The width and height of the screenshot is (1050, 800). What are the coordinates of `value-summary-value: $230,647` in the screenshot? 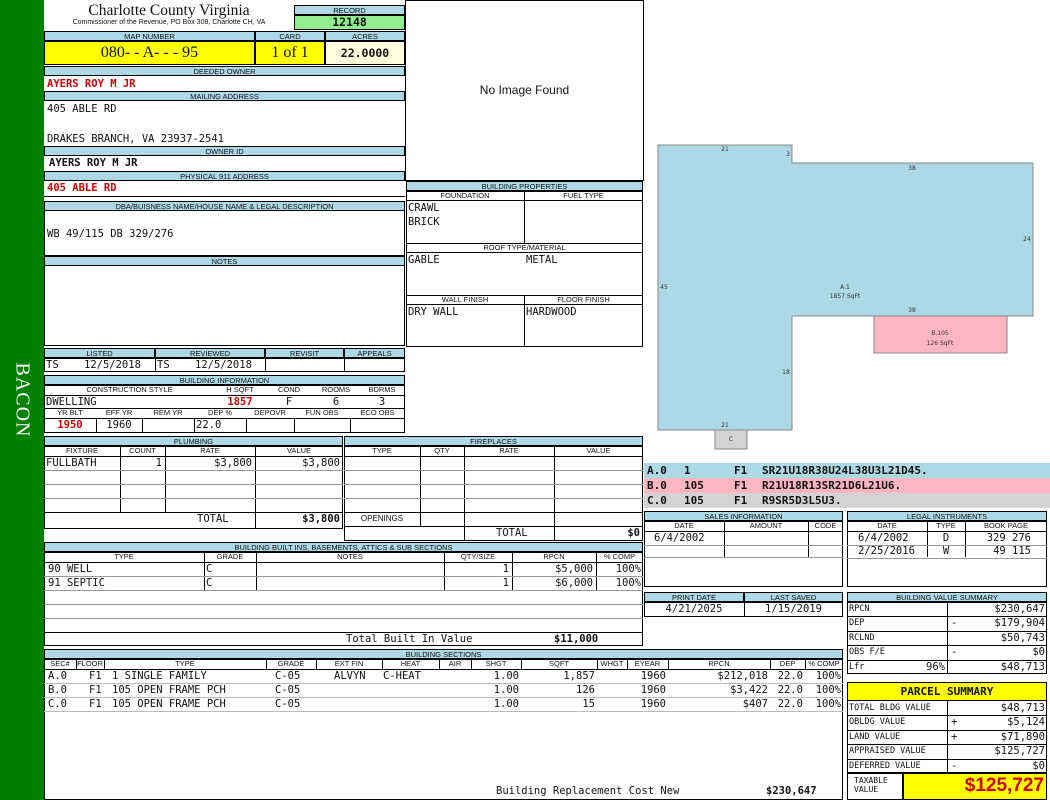 It's located at (1019, 609).